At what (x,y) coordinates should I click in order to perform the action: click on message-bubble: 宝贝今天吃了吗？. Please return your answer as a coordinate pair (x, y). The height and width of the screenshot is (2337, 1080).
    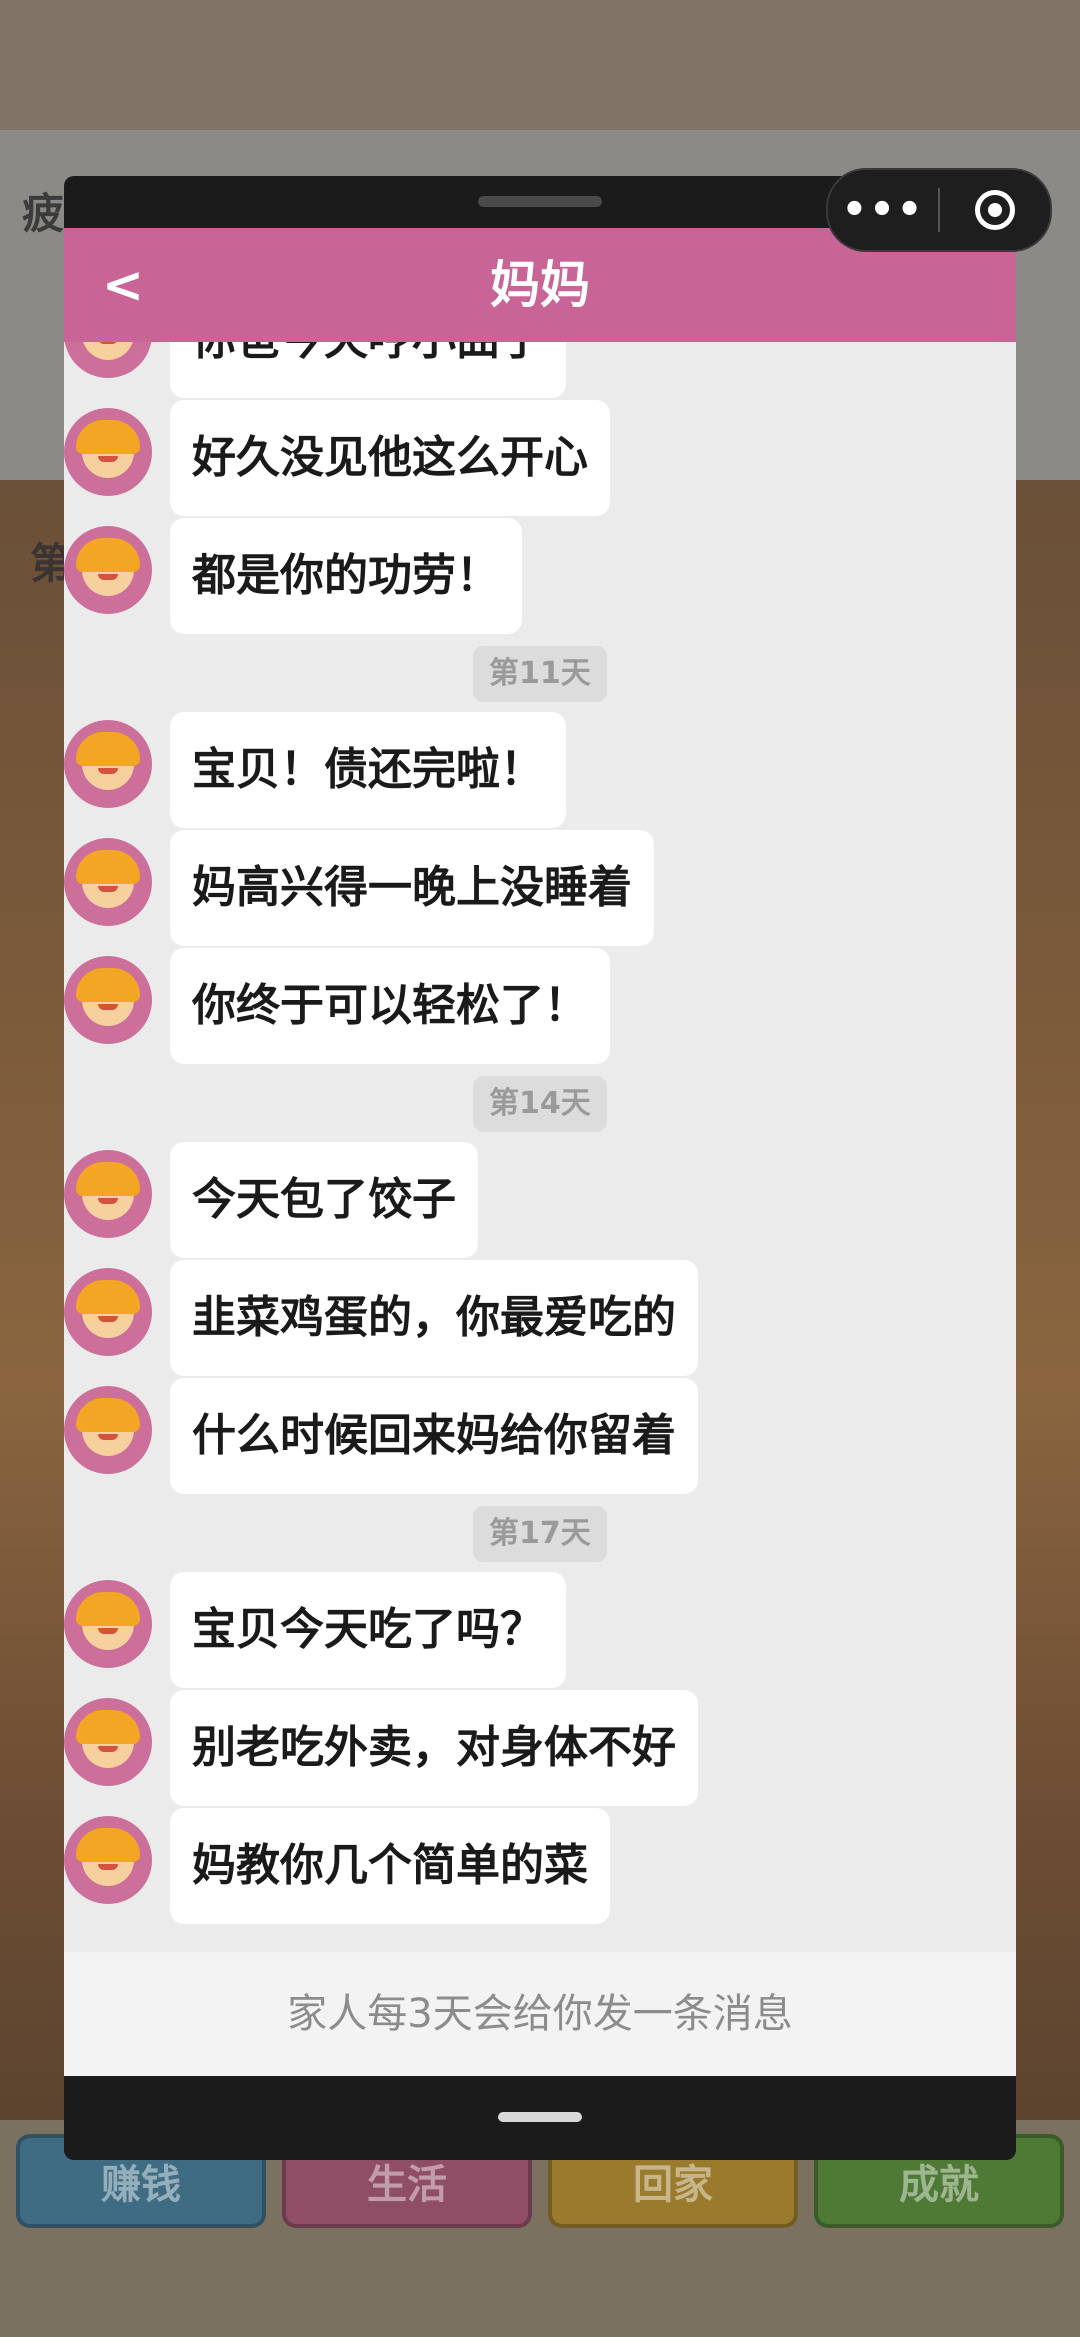
    Looking at the image, I should click on (368, 1630).